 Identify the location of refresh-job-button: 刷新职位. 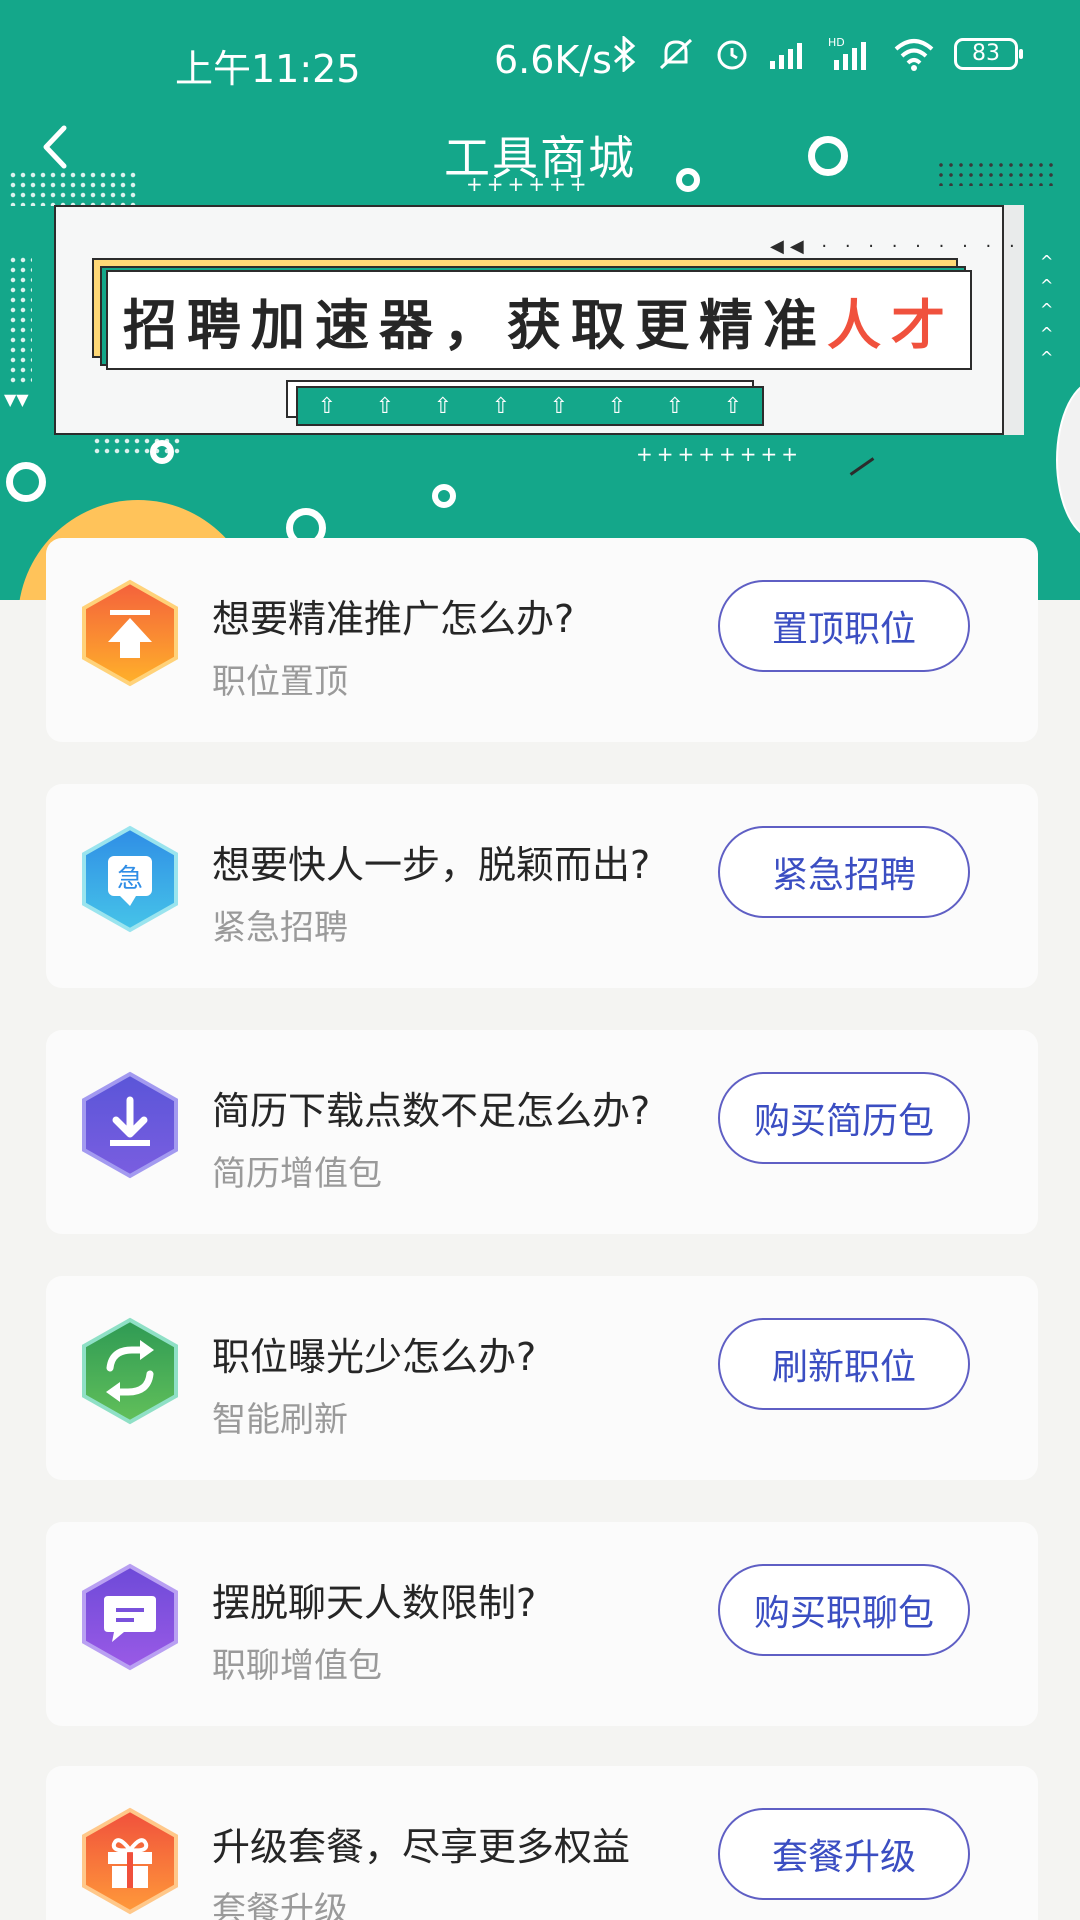
(844, 1364).